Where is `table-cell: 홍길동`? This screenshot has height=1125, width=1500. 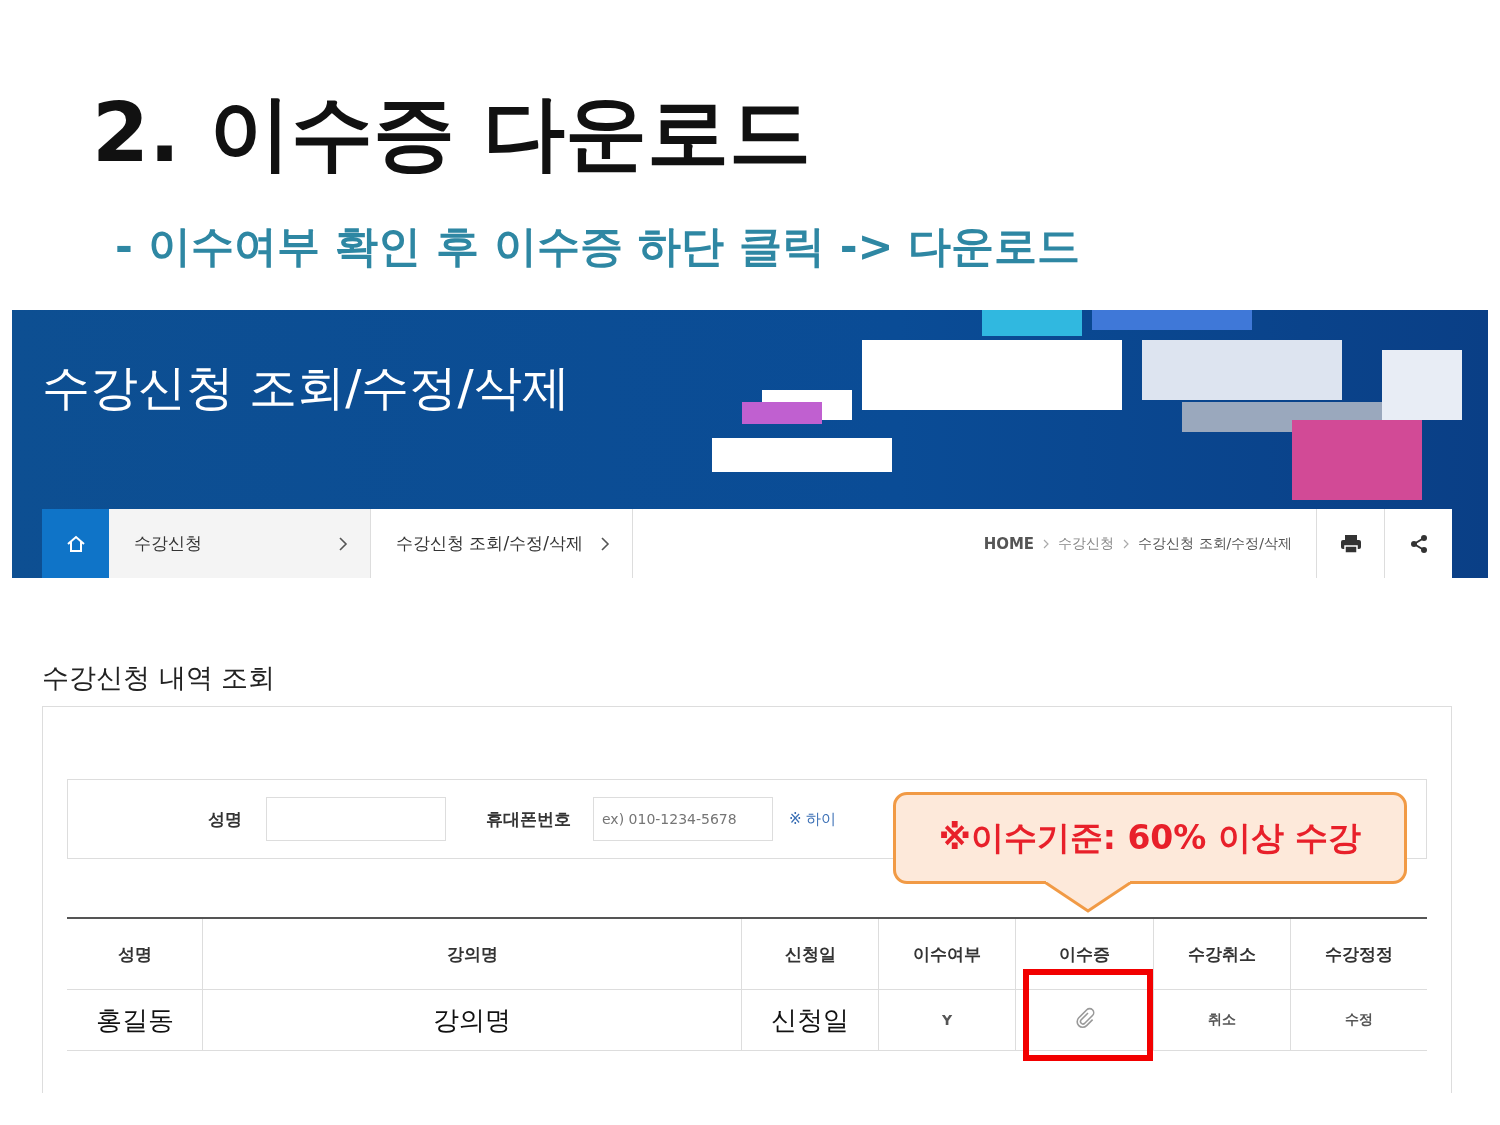 table-cell: 홍길동 is located at coordinates (135, 1020).